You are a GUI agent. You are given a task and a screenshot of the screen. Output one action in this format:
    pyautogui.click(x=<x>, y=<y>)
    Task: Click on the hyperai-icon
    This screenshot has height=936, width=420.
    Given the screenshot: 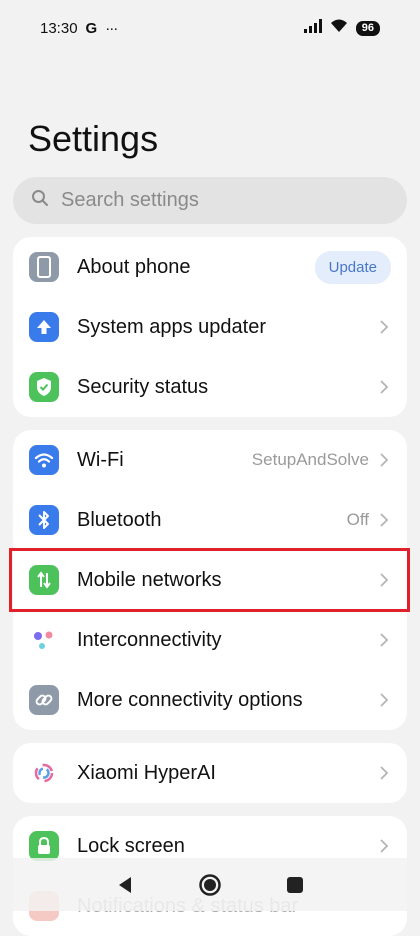 What is the action you would take?
    pyautogui.click(x=44, y=773)
    